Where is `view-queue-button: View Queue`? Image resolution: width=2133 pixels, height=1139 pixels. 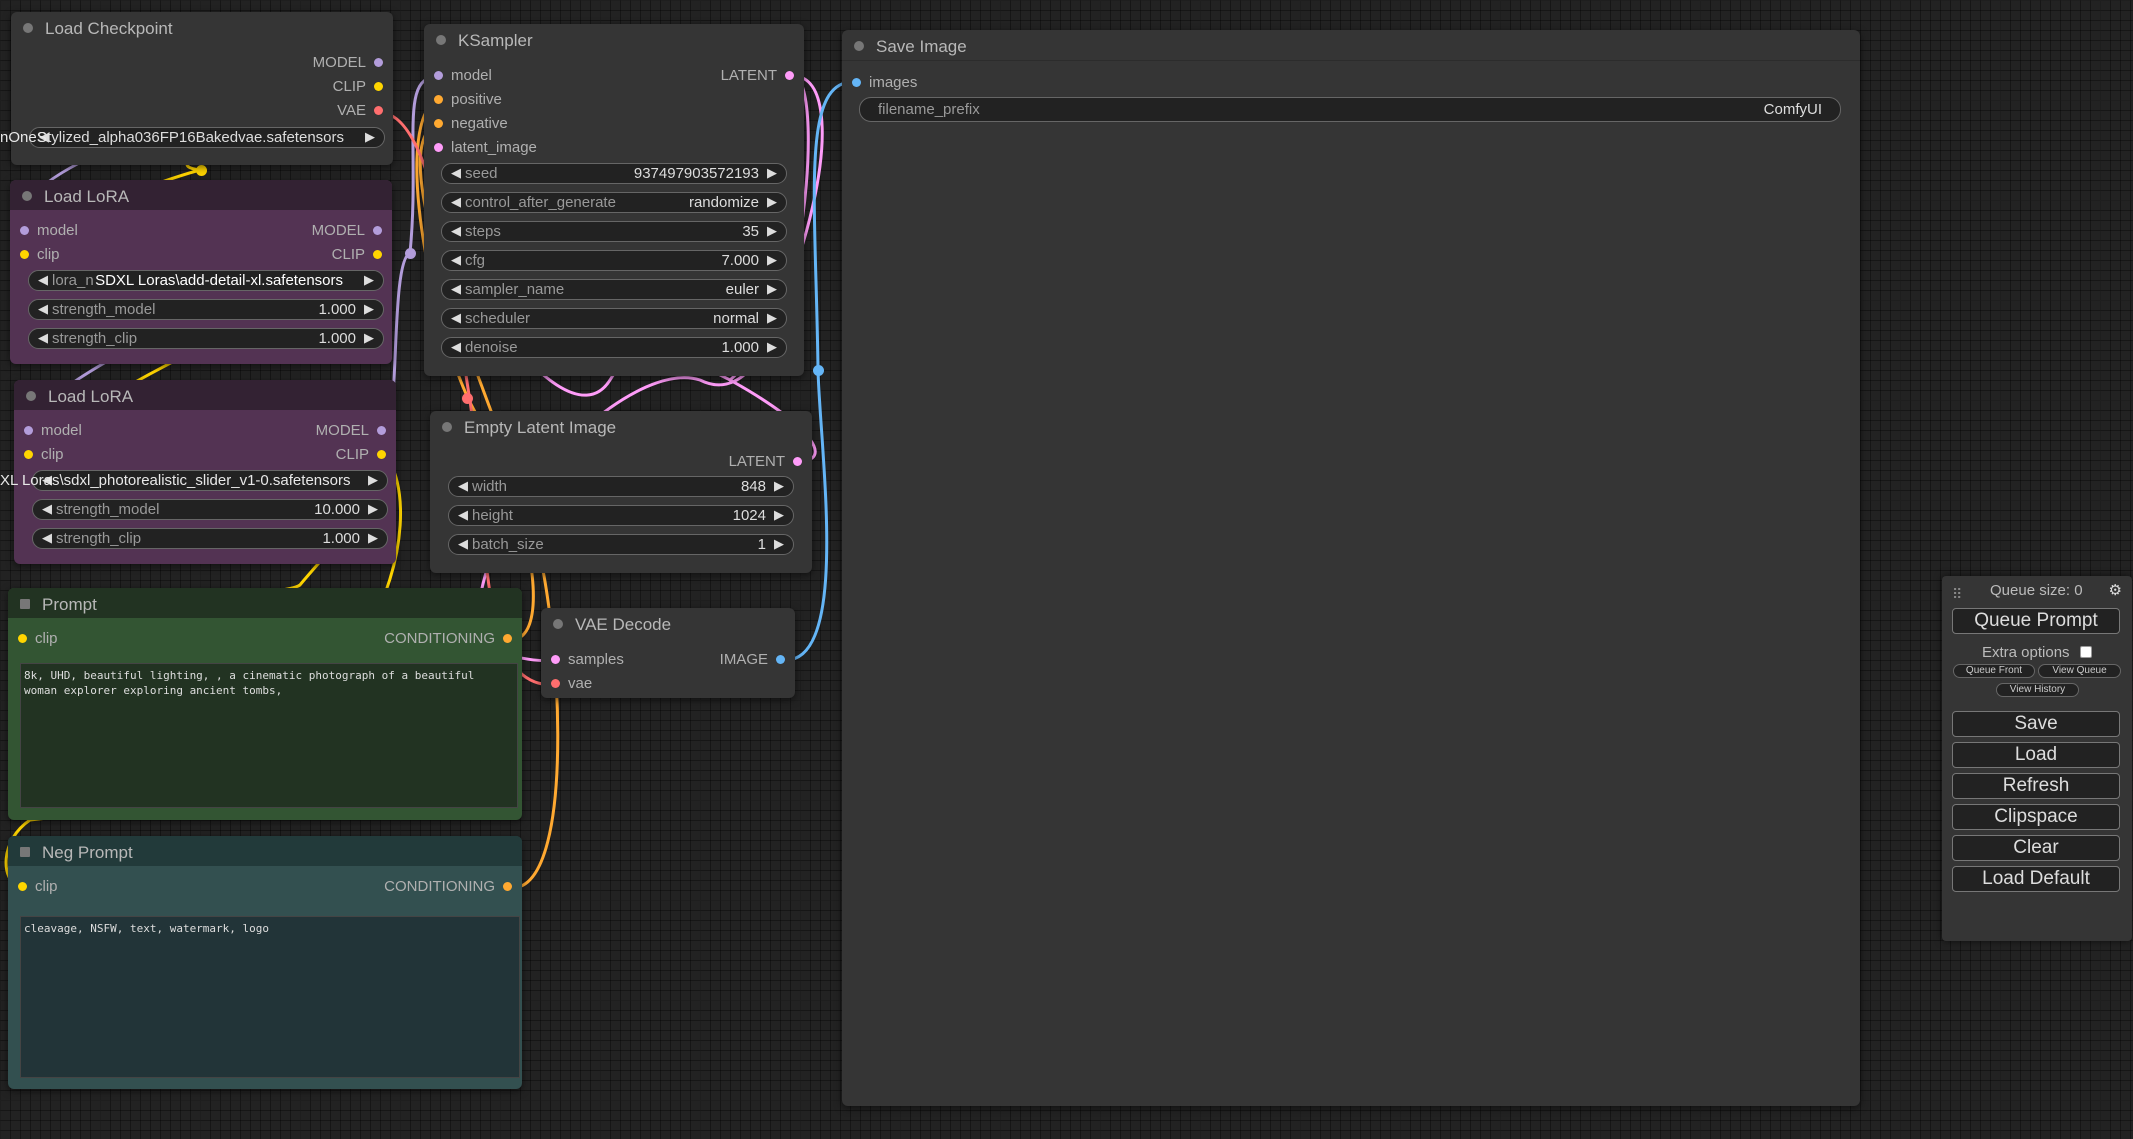 view-queue-button: View Queue is located at coordinates (2079, 671).